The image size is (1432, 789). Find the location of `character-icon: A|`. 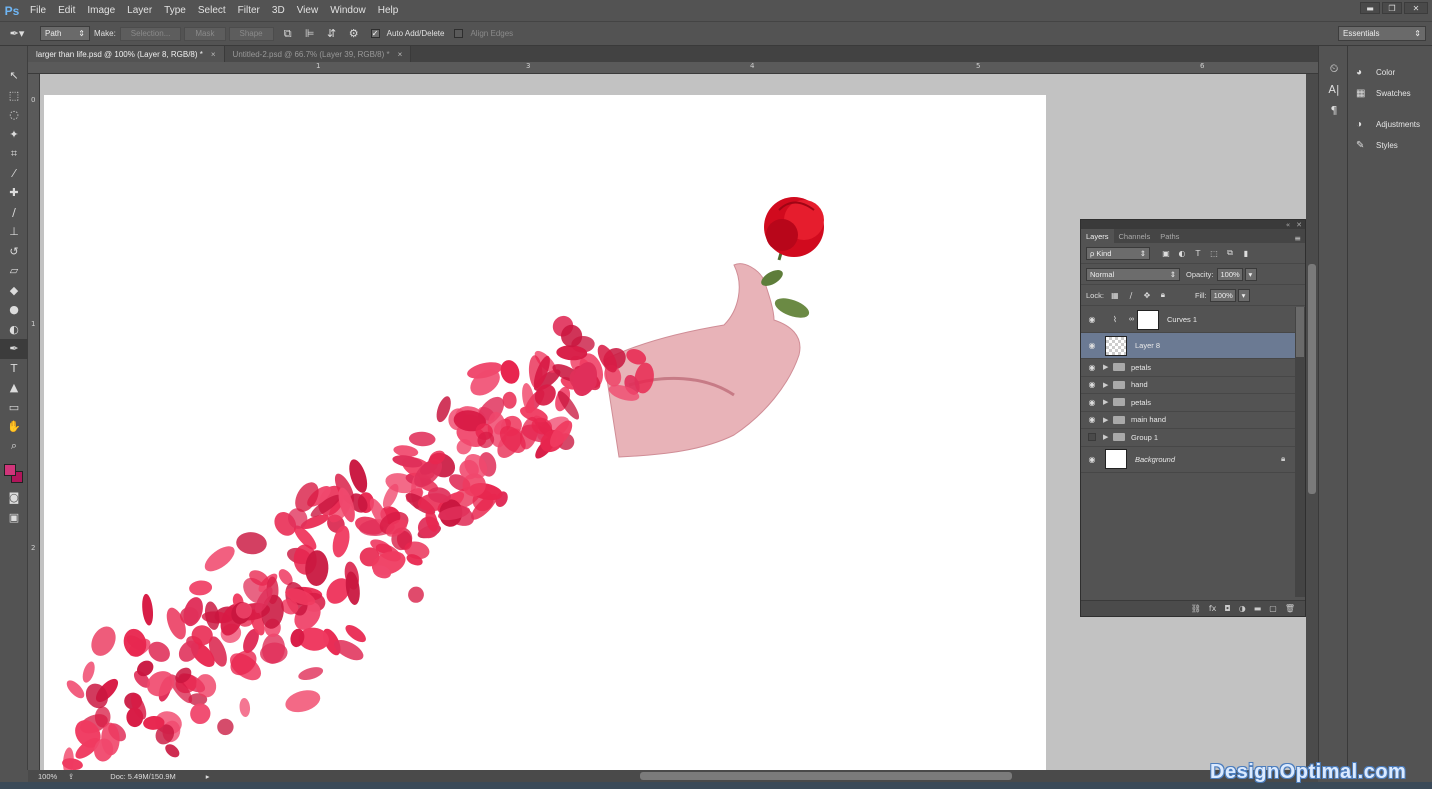

character-icon: A| is located at coordinates (1334, 89).